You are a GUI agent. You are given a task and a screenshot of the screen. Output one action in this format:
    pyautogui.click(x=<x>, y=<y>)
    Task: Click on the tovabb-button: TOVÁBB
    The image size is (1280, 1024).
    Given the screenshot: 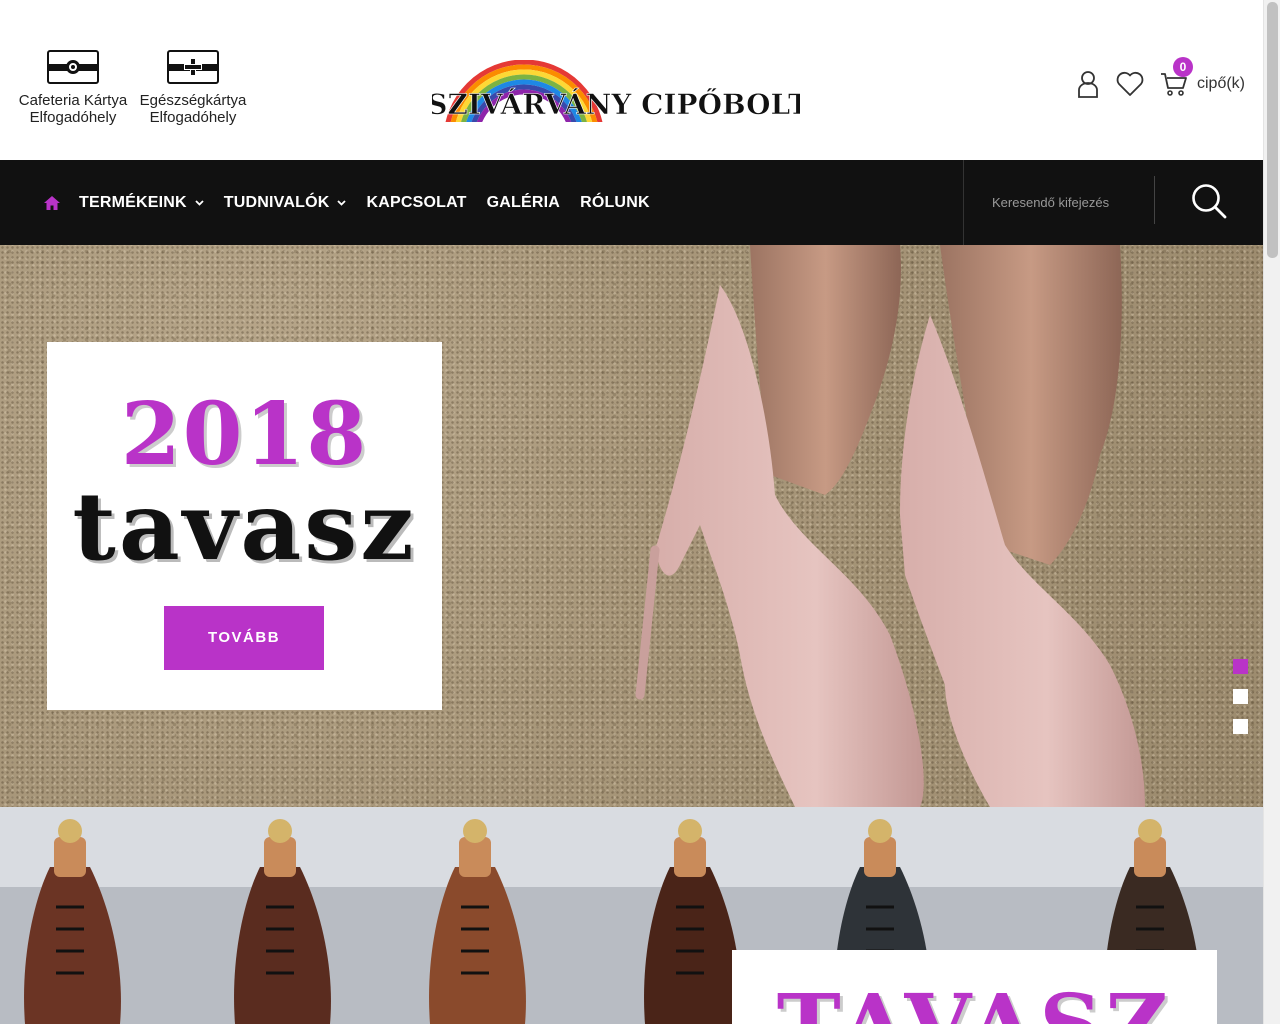 What is the action you would take?
    pyautogui.click(x=244, y=638)
    